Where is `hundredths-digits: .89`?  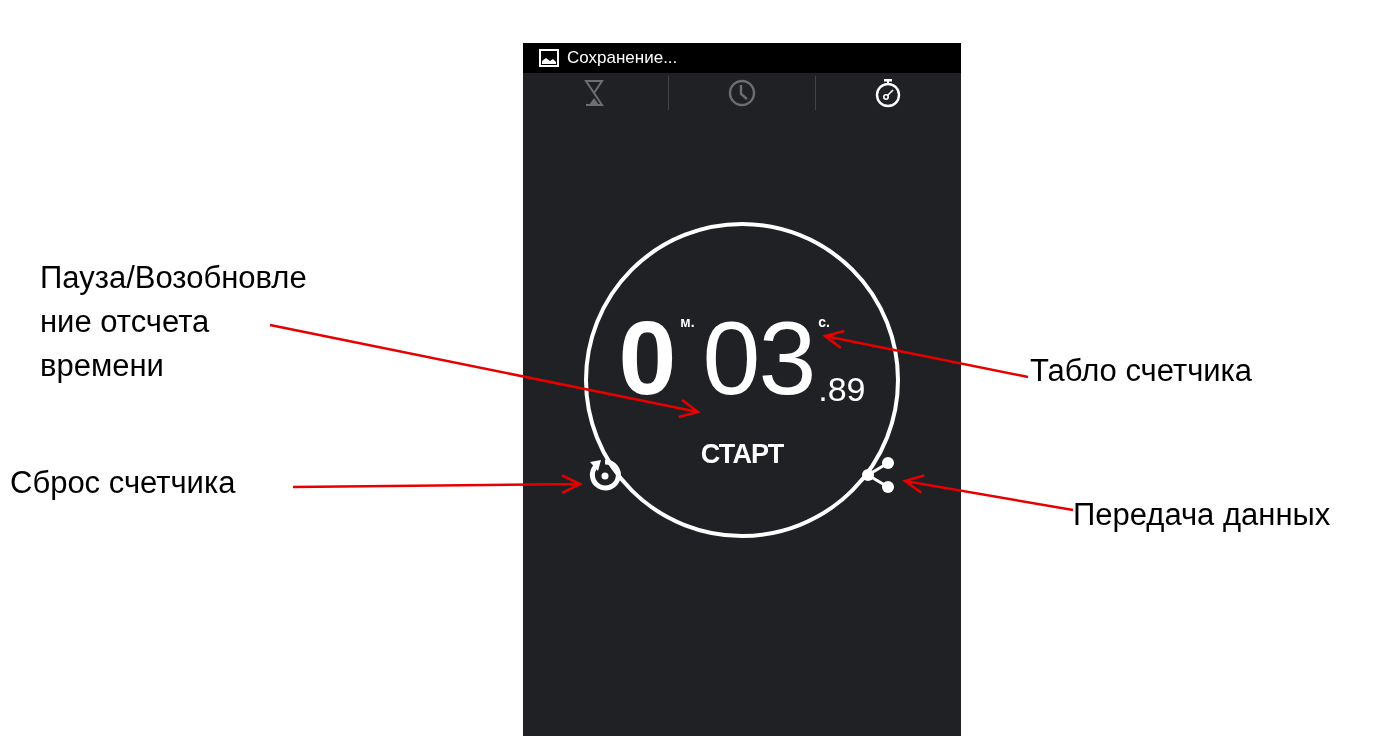 hundredths-digits: .89 is located at coordinates (842, 389).